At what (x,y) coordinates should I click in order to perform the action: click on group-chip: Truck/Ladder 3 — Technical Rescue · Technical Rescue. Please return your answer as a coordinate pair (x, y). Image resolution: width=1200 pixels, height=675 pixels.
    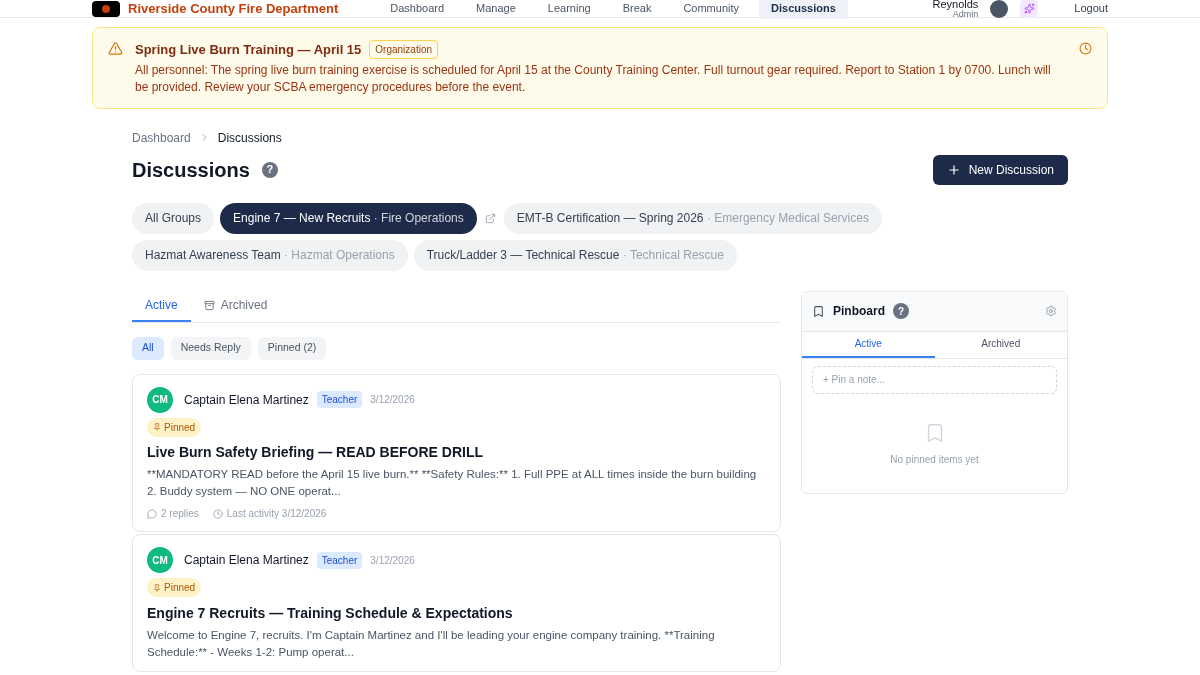
    Looking at the image, I should click on (575, 255).